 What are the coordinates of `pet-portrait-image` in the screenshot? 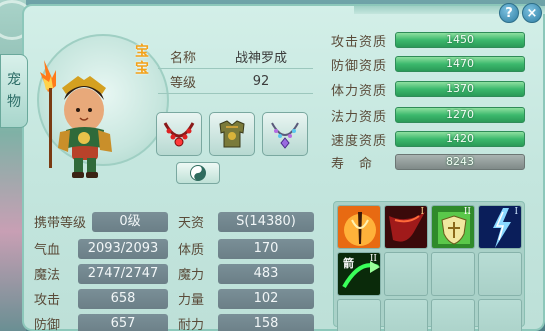 It's located at (82, 117).